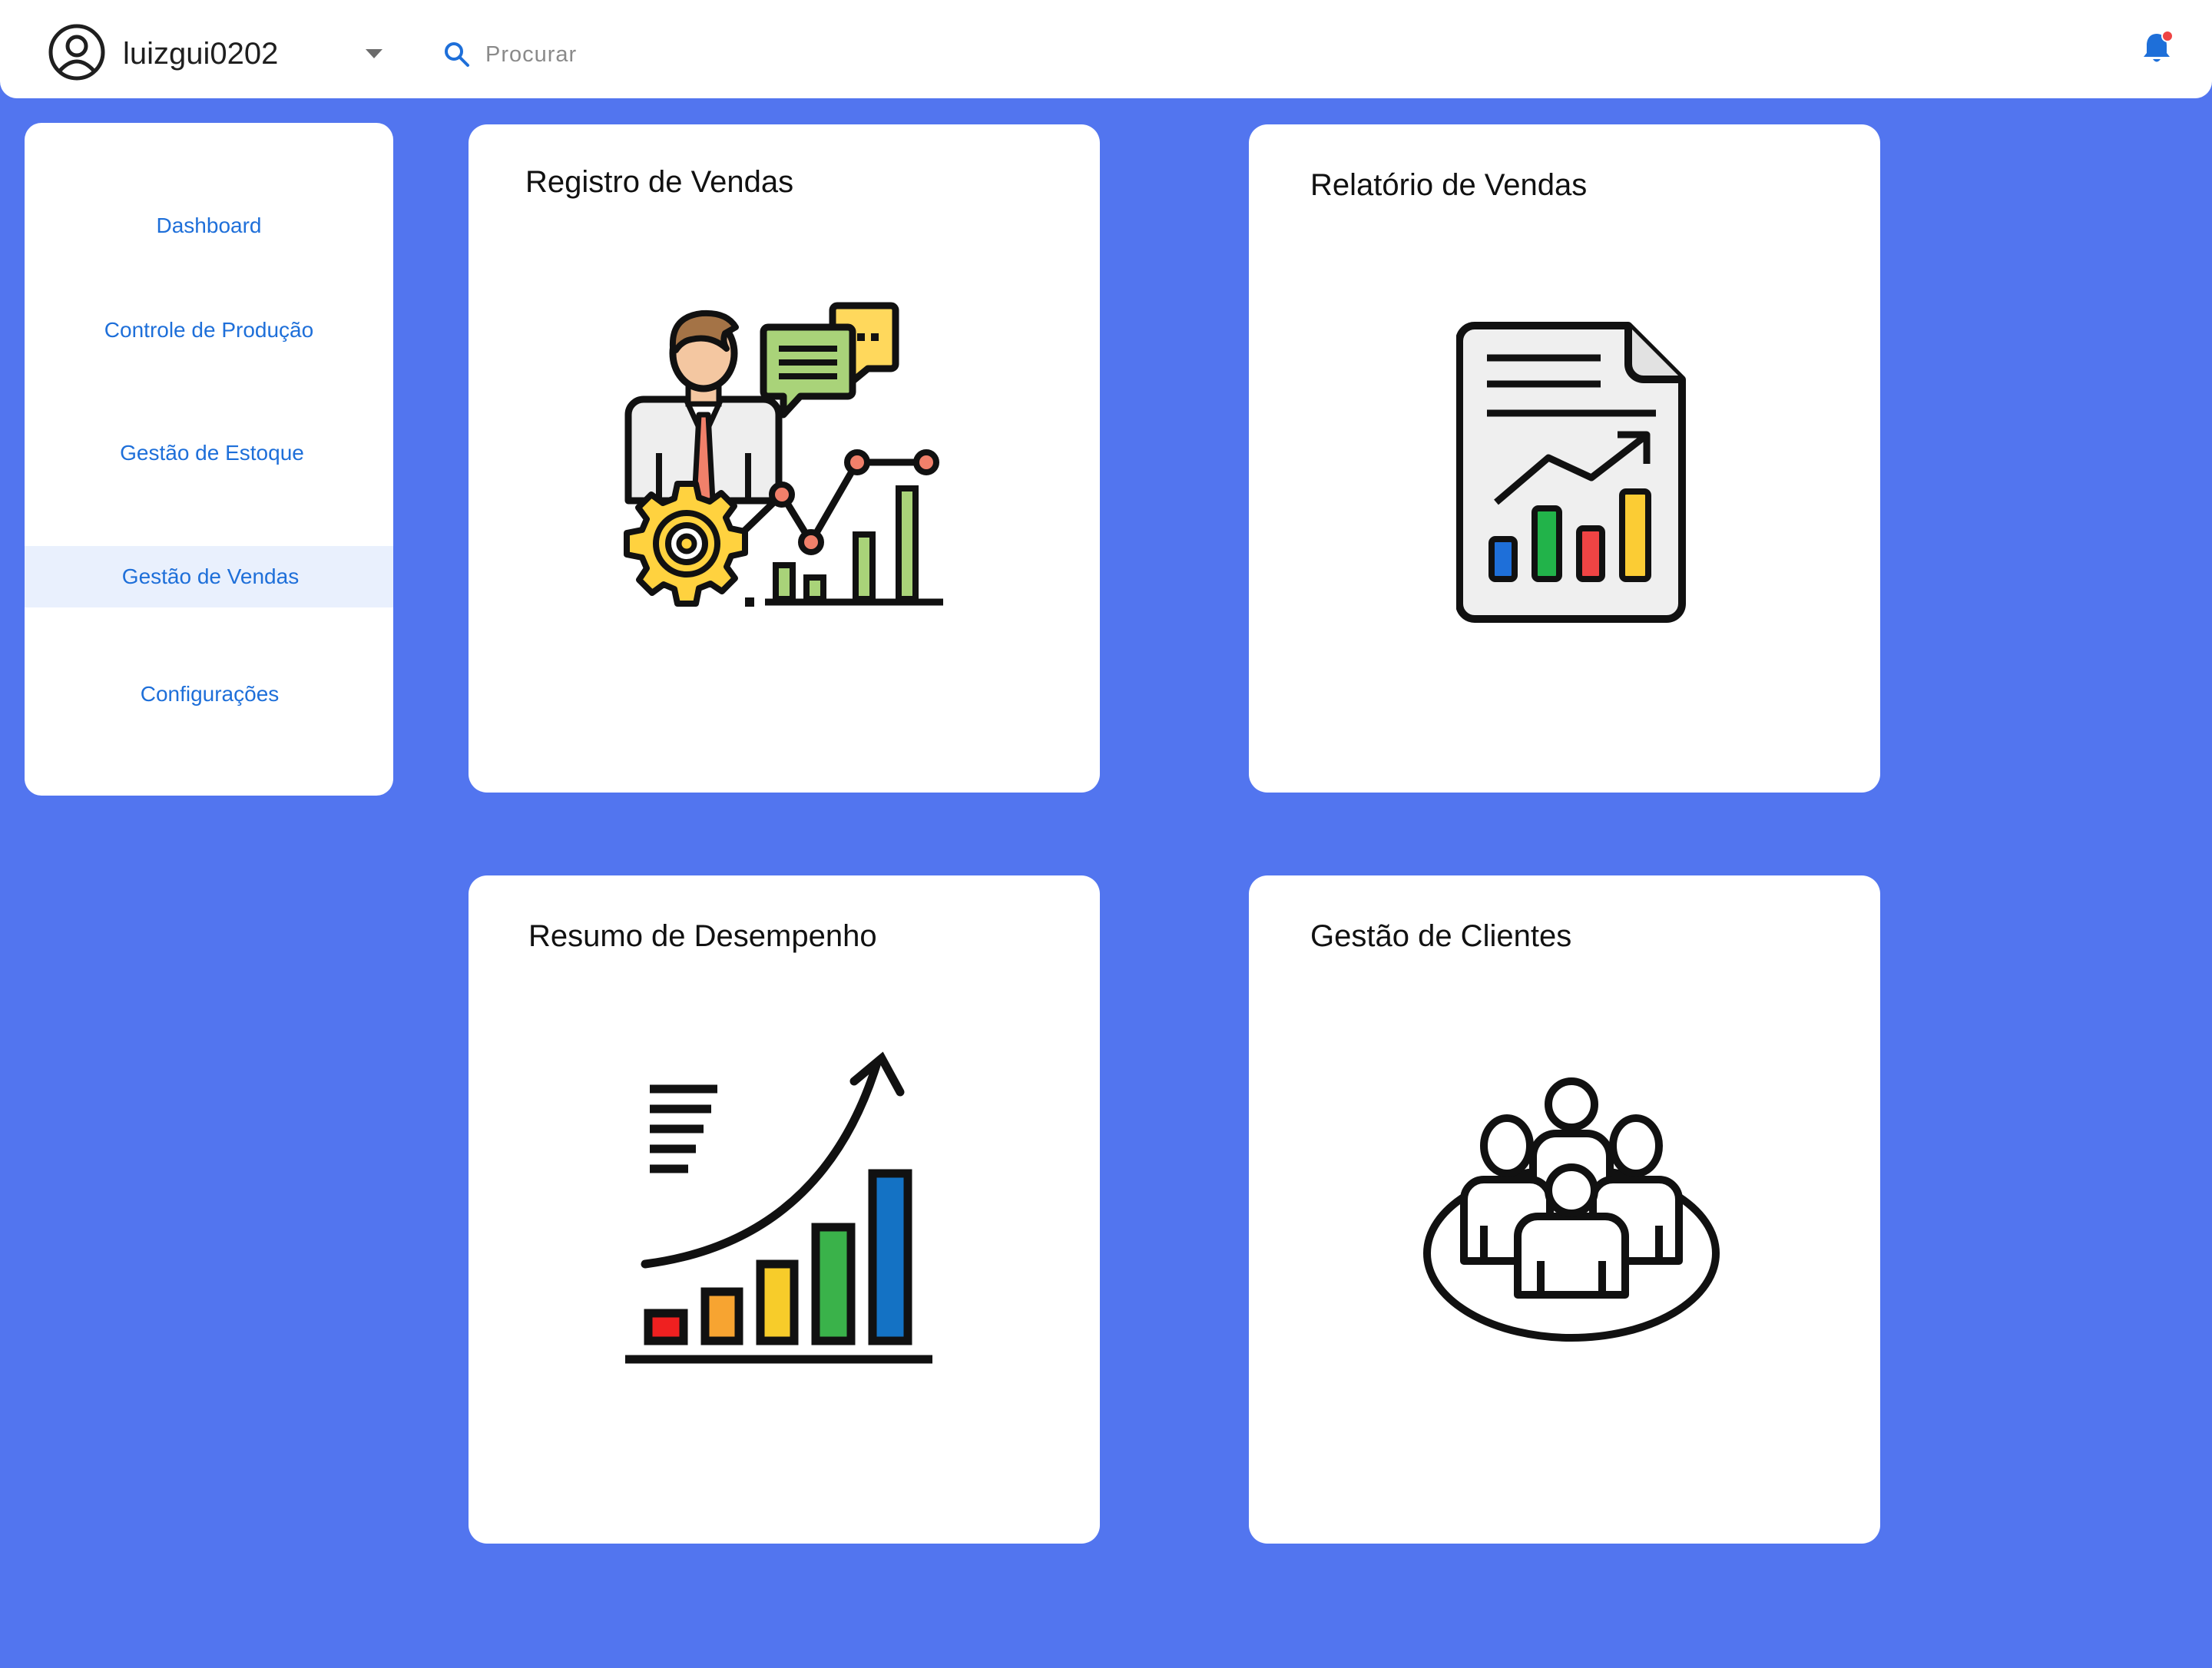  What do you see at coordinates (374, 54) in the screenshot?
I see `user-menu-chevron-down-icon` at bounding box center [374, 54].